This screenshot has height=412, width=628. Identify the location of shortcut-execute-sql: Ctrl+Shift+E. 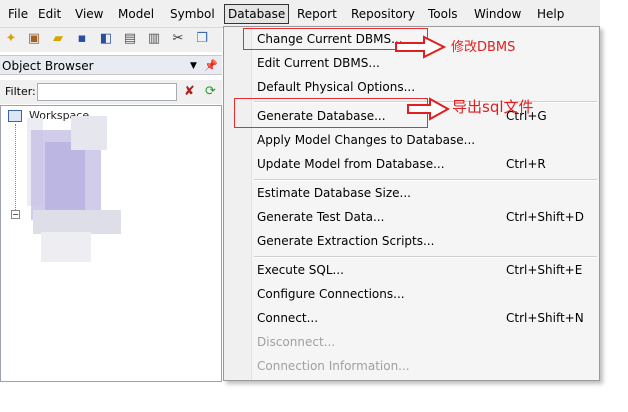
(544, 270).